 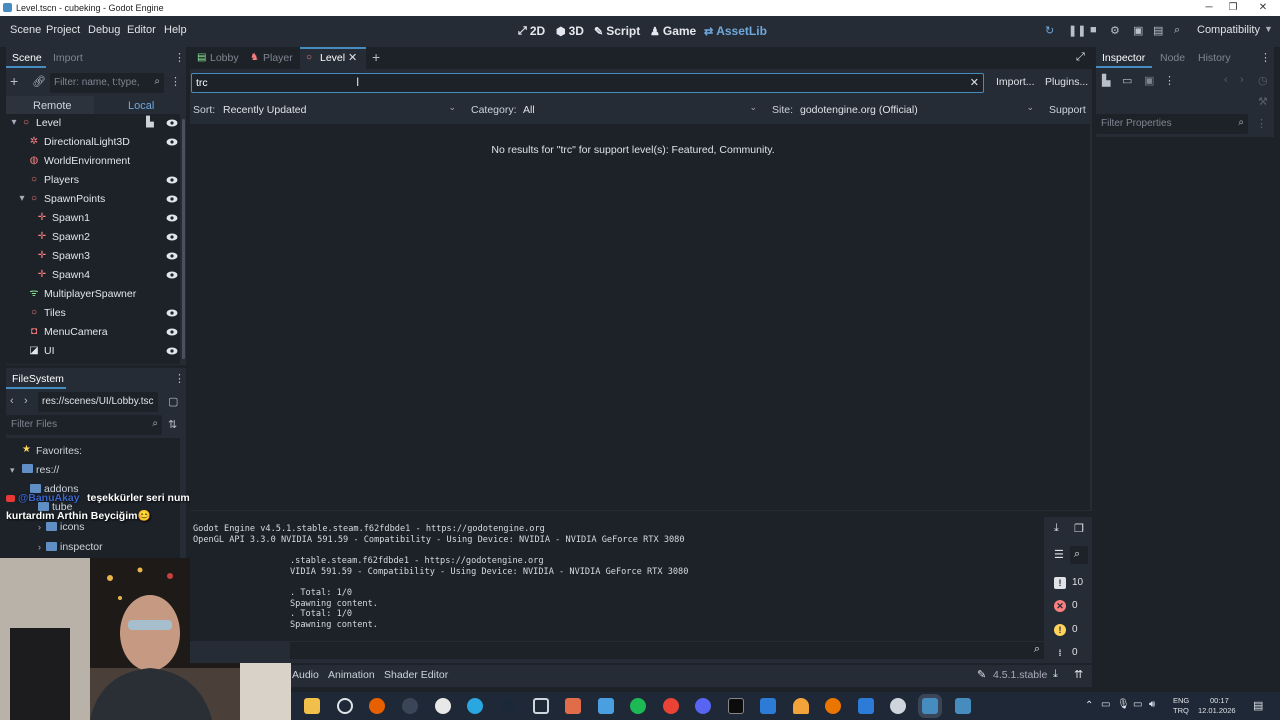 What do you see at coordinates (898, 706) in the screenshot?
I see `github-icon` at bounding box center [898, 706].